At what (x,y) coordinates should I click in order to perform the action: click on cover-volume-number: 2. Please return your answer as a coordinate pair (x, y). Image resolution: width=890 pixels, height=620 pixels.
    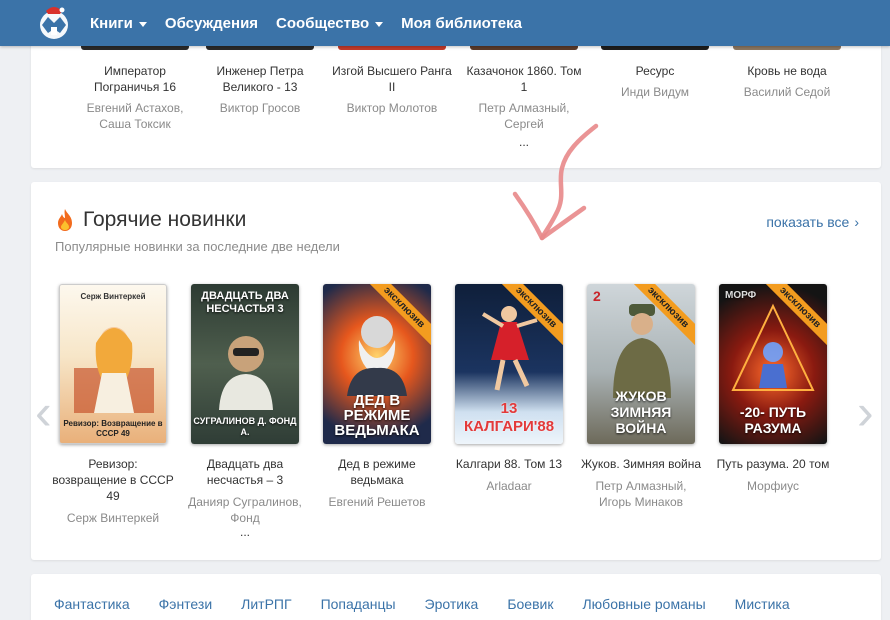
    Looking at the image, I should click on (597, 296).